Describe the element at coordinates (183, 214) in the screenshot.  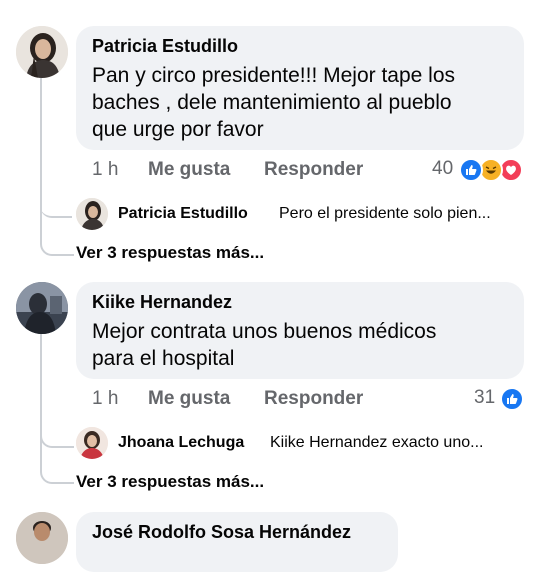
I see `reply-author: Patricia Estudillo` at that location.